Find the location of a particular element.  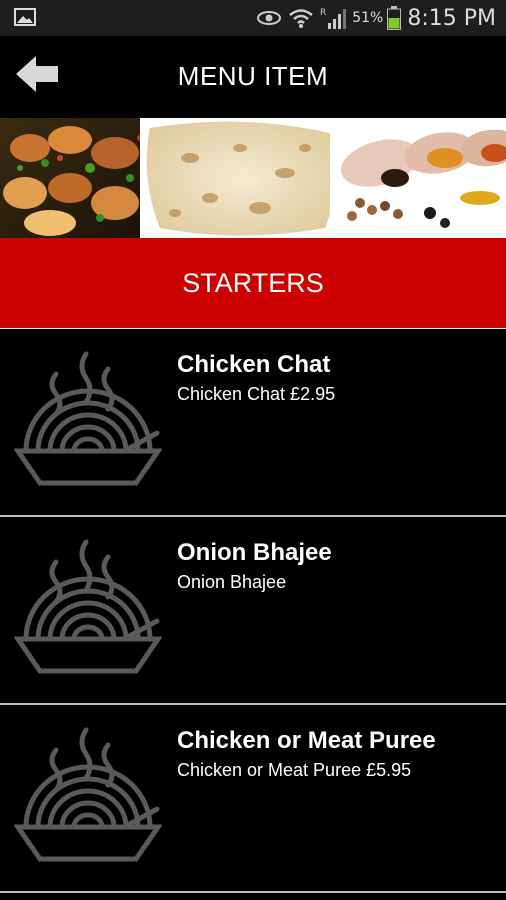

menu-item-name: Chicken or Meat Puree is located at coordinates (306, 740).